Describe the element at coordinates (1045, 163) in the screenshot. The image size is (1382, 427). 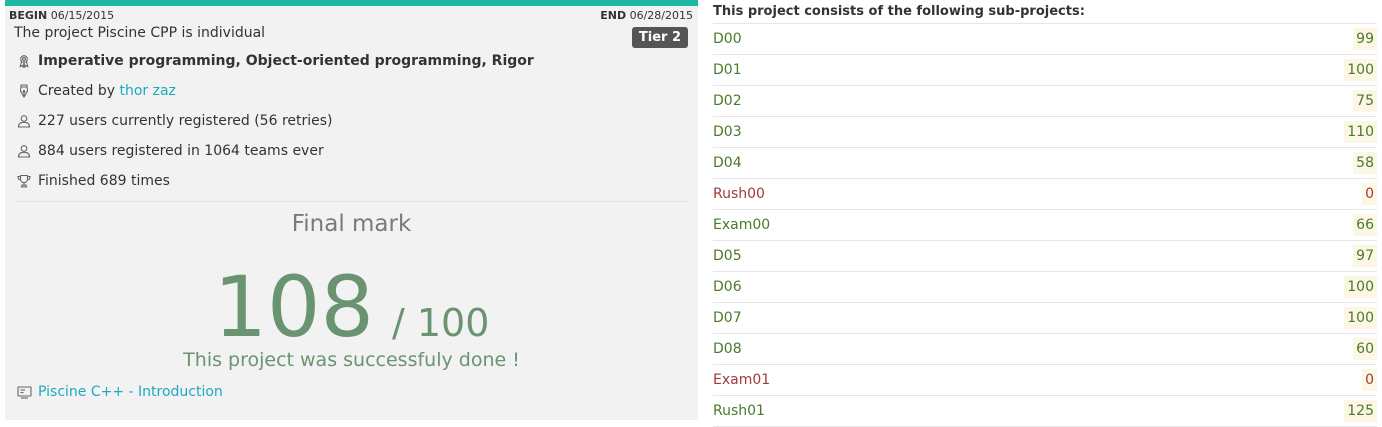
I see `subproject-row: D04 58` at that location.